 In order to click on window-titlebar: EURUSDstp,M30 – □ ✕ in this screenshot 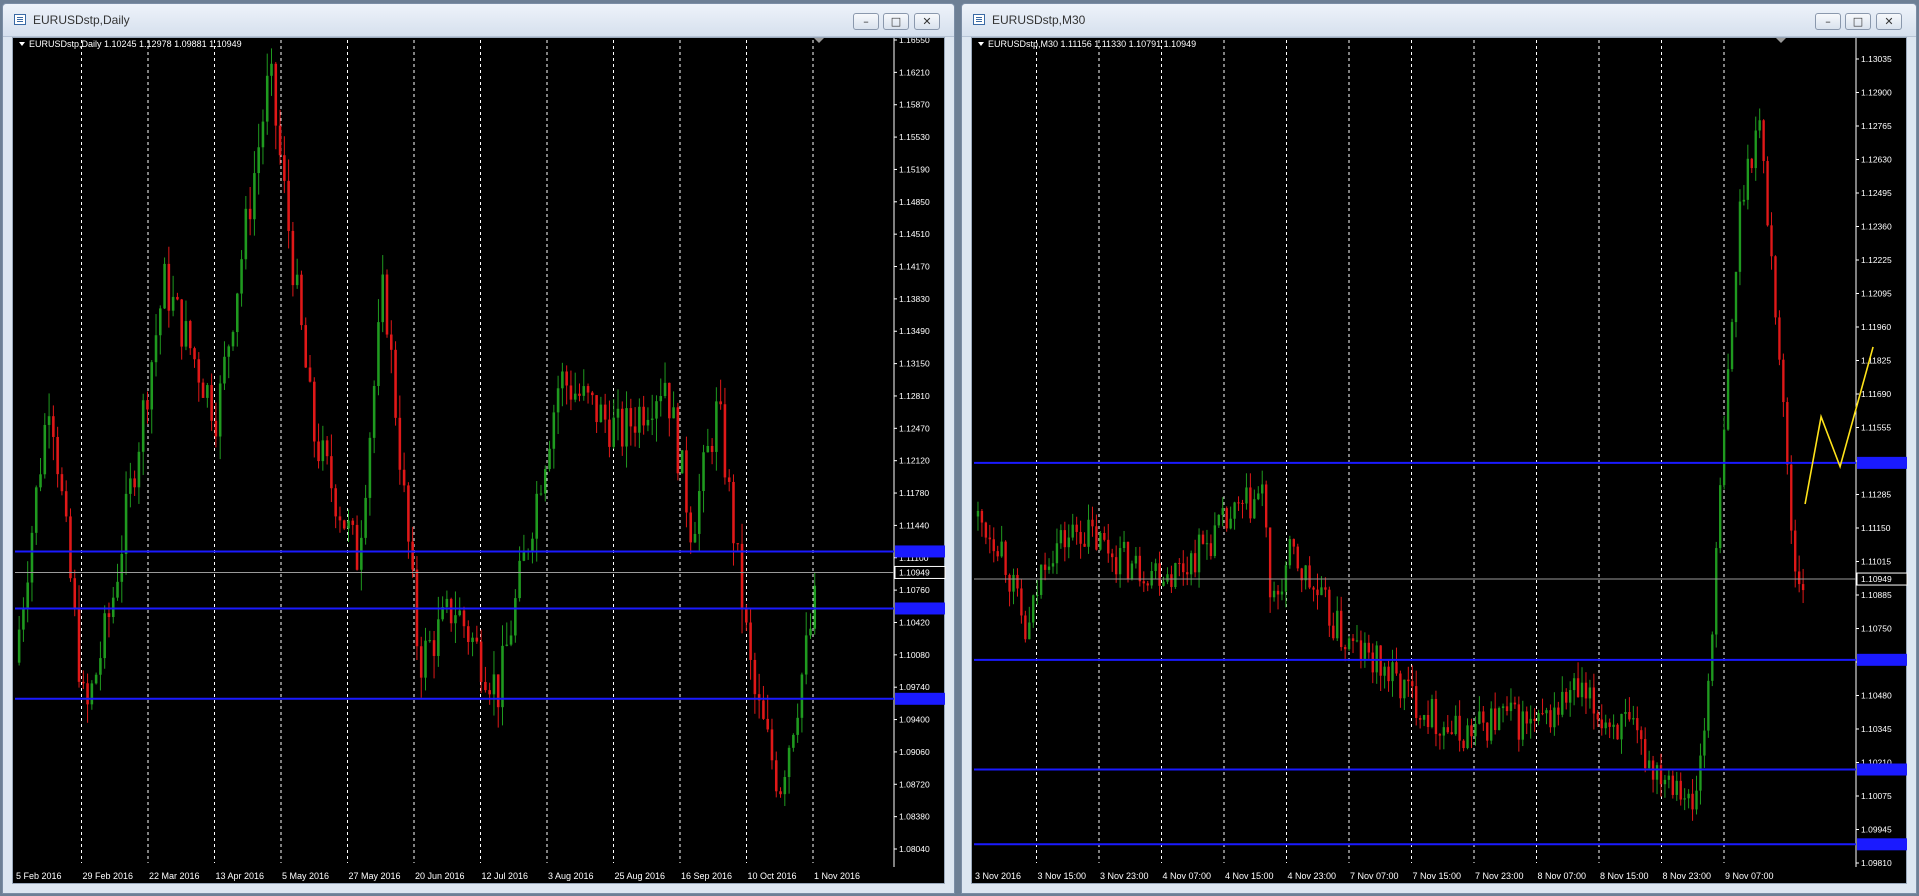, I will do `click(1439, 20)`.